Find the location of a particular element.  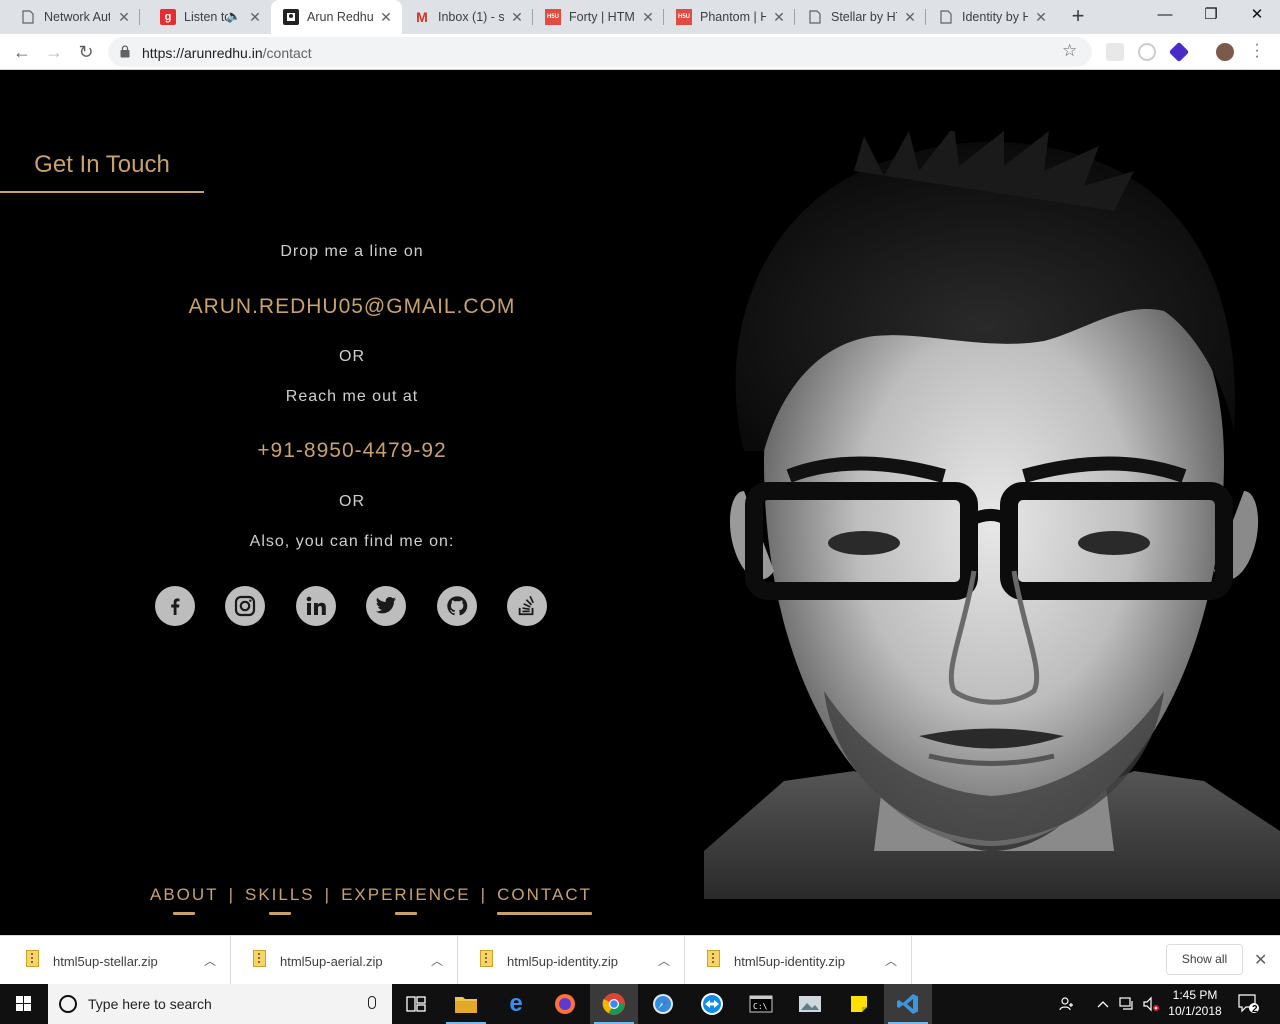

chrome-icon is located at coordinates (614, 1004).